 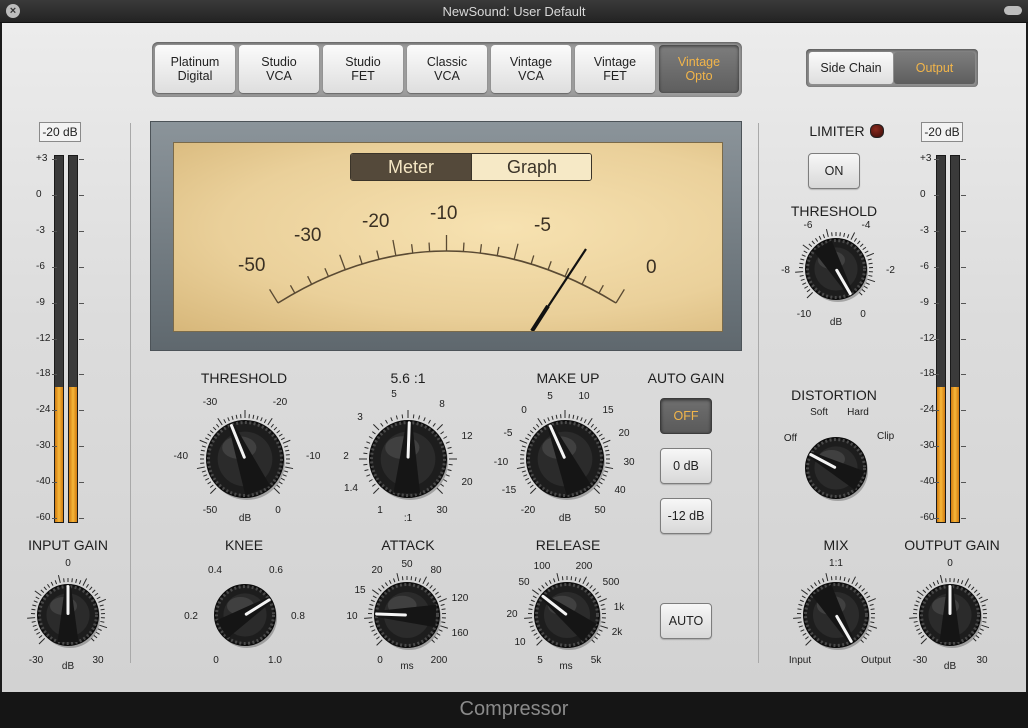 What do you see at coordinates (542, 225) in the screenshot?
I see `vu-label-5: -5` at bounding box center [542, 225].